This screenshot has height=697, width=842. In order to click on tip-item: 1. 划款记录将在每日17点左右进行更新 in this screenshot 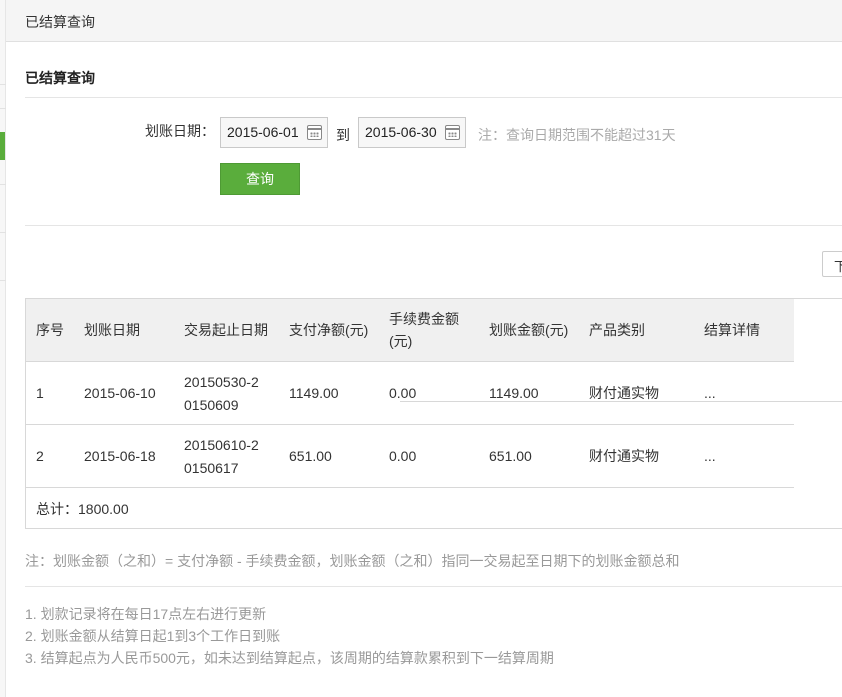, I will do `click(146, 614)`.